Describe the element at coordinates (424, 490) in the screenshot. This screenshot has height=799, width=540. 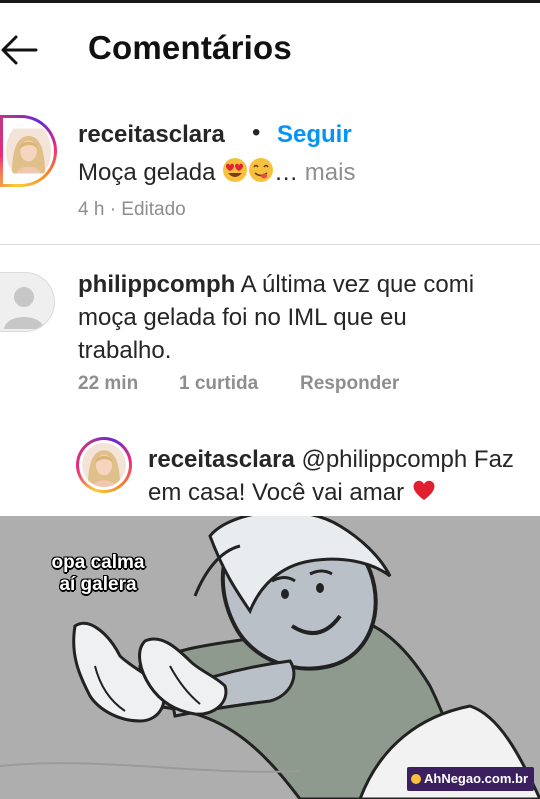
I see `red-heart-emoji-icon` at that location.